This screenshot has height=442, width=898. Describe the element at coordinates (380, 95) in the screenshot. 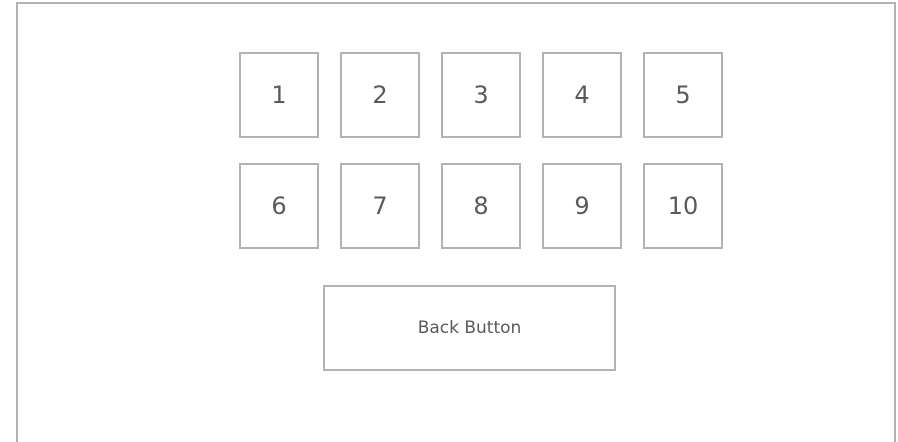

I see `level-button-2: 2` at that location.